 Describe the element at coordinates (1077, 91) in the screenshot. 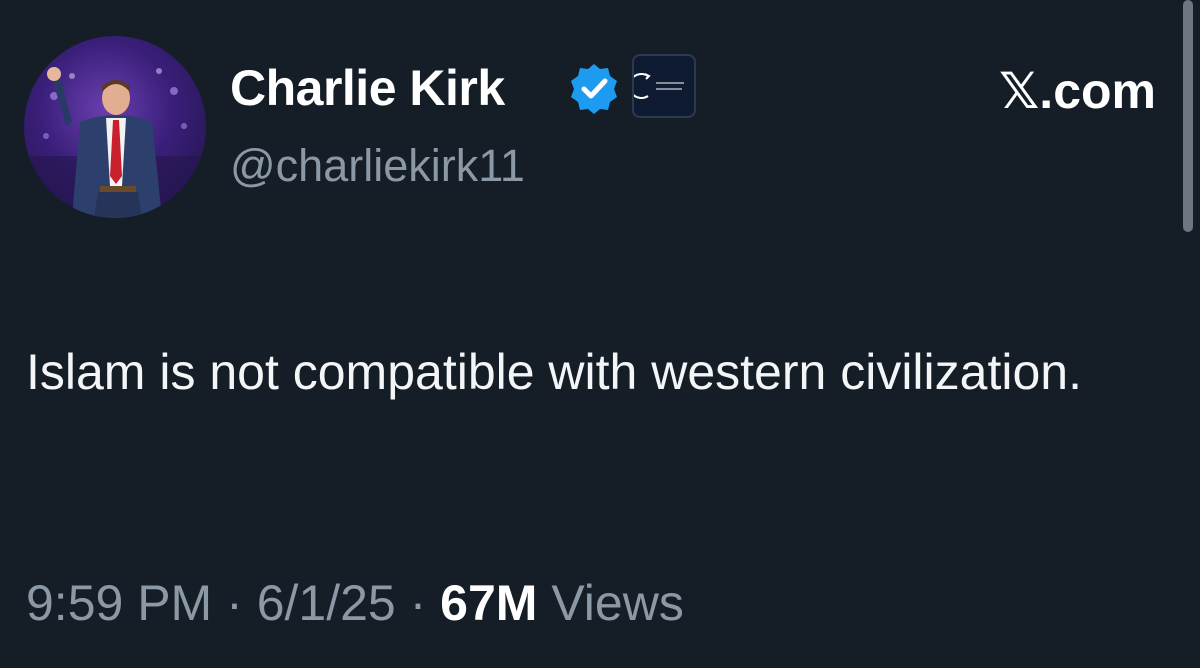

I see `site-label: 𝕏.com` at that location.